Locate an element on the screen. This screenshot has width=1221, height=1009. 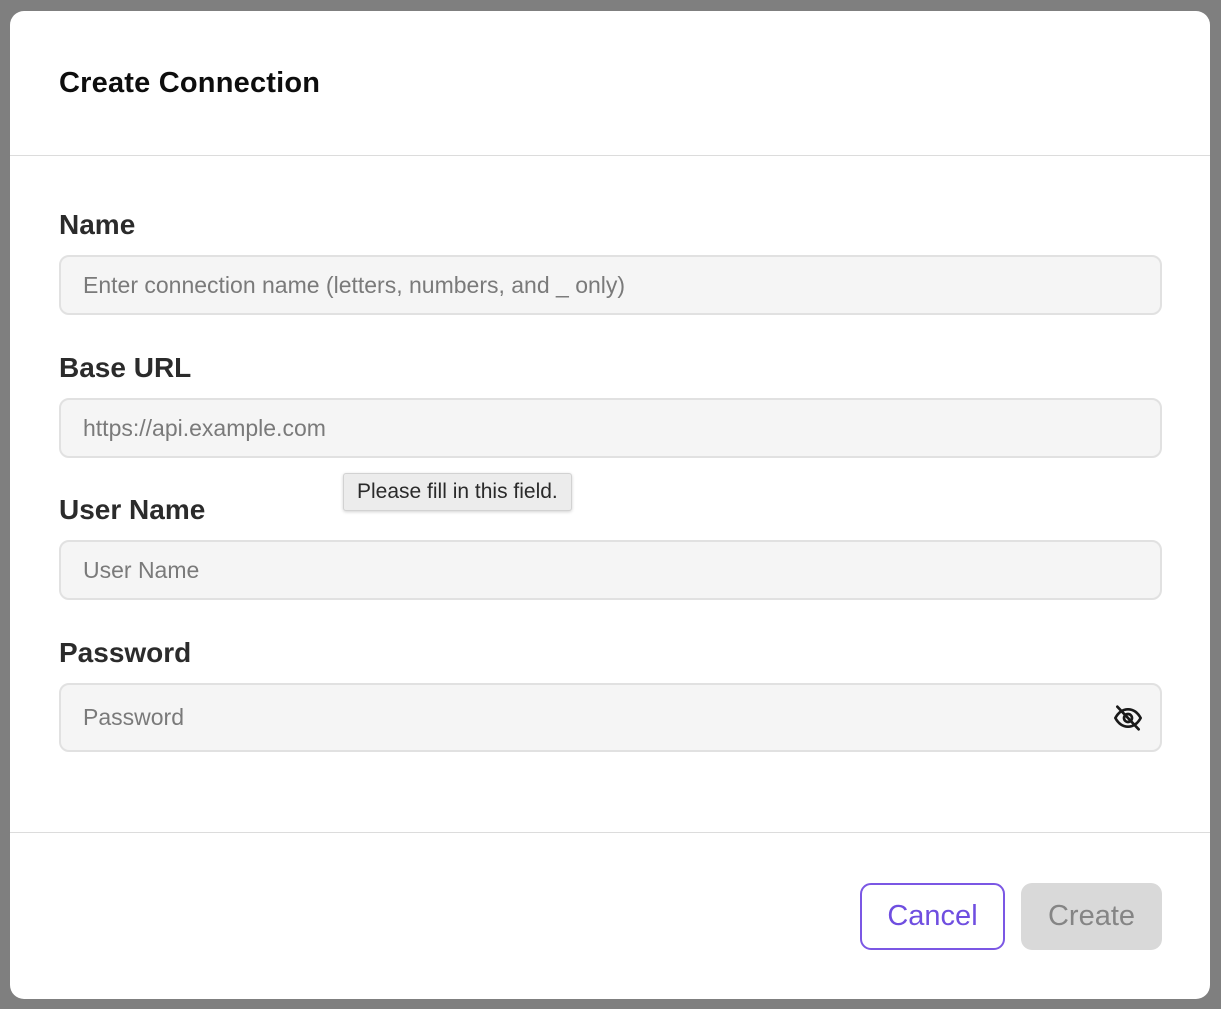
name-label: Name is located at coordinates (97, 224).